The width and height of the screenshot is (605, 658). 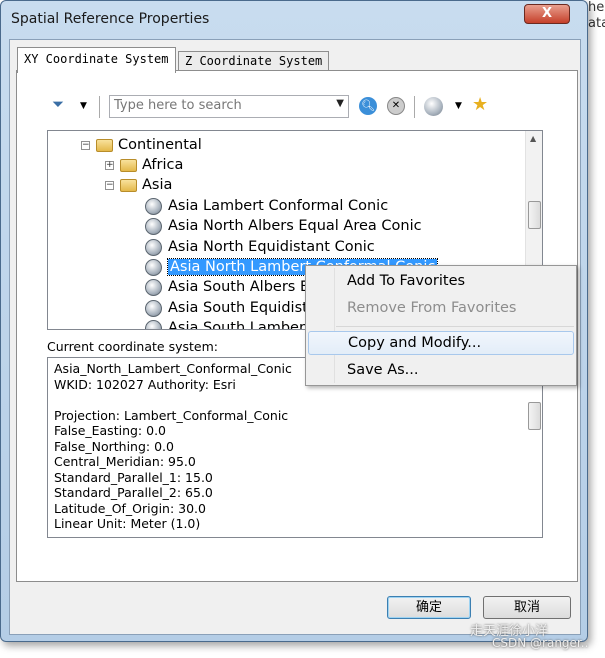 What do you see at coordinates (128, 165) in the screenshot?
I see `folder-icon` at bounding box center [128, 165].